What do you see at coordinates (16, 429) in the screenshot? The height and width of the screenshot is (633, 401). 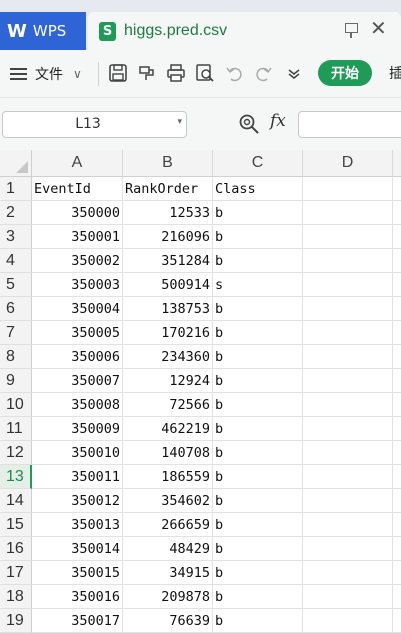 I see `row-header: 11` at bounding box center [16, 429].